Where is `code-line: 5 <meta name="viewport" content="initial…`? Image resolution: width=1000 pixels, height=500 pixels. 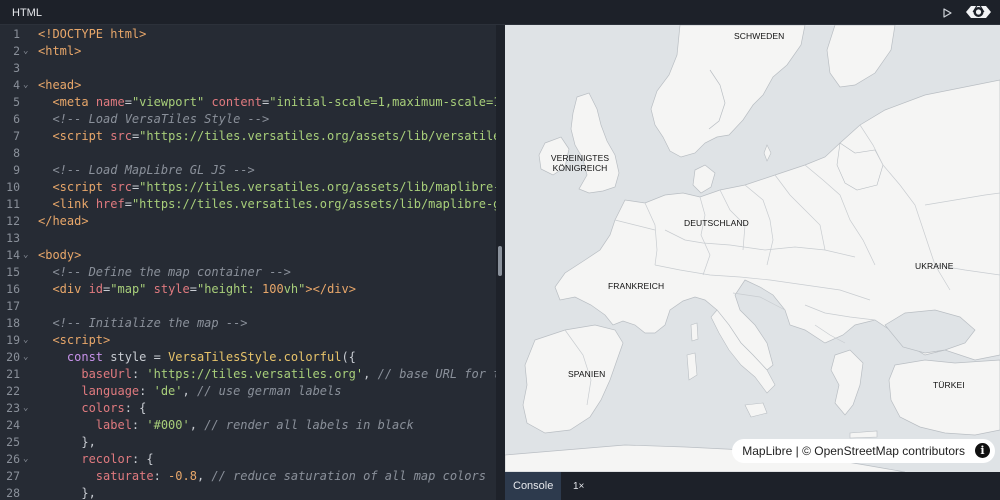
code-line: 5 <meta name="viewport" content="initial… is located at coordinates (248, 102).